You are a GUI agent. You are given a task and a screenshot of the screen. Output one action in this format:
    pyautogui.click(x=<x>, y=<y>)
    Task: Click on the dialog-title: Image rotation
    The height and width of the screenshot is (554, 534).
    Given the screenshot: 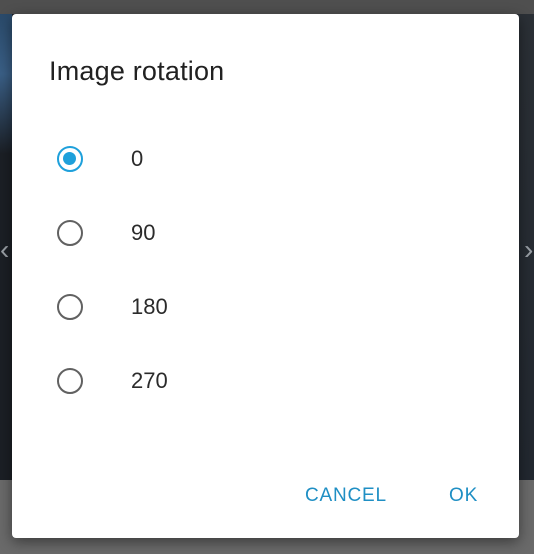 What is the action you would take?
    pyautogui.click(x=137, y=71)
    